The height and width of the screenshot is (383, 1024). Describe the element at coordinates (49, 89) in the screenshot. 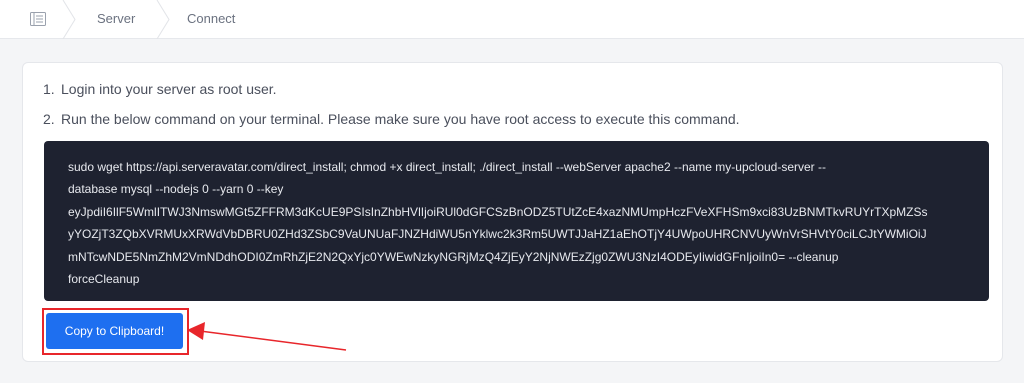

I see `step-number: 1.` at that location.